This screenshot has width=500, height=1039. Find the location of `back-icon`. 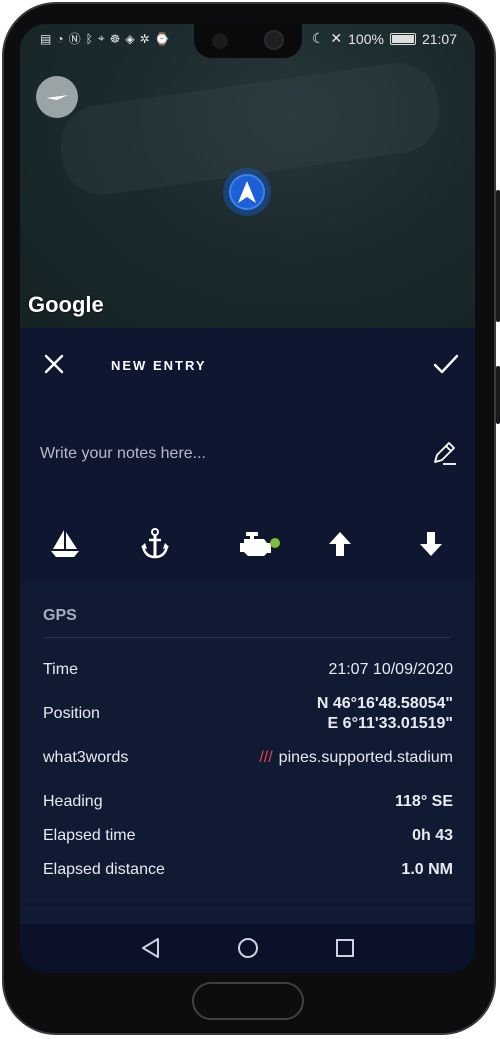

back-icon is located at coordinates (151, 948).